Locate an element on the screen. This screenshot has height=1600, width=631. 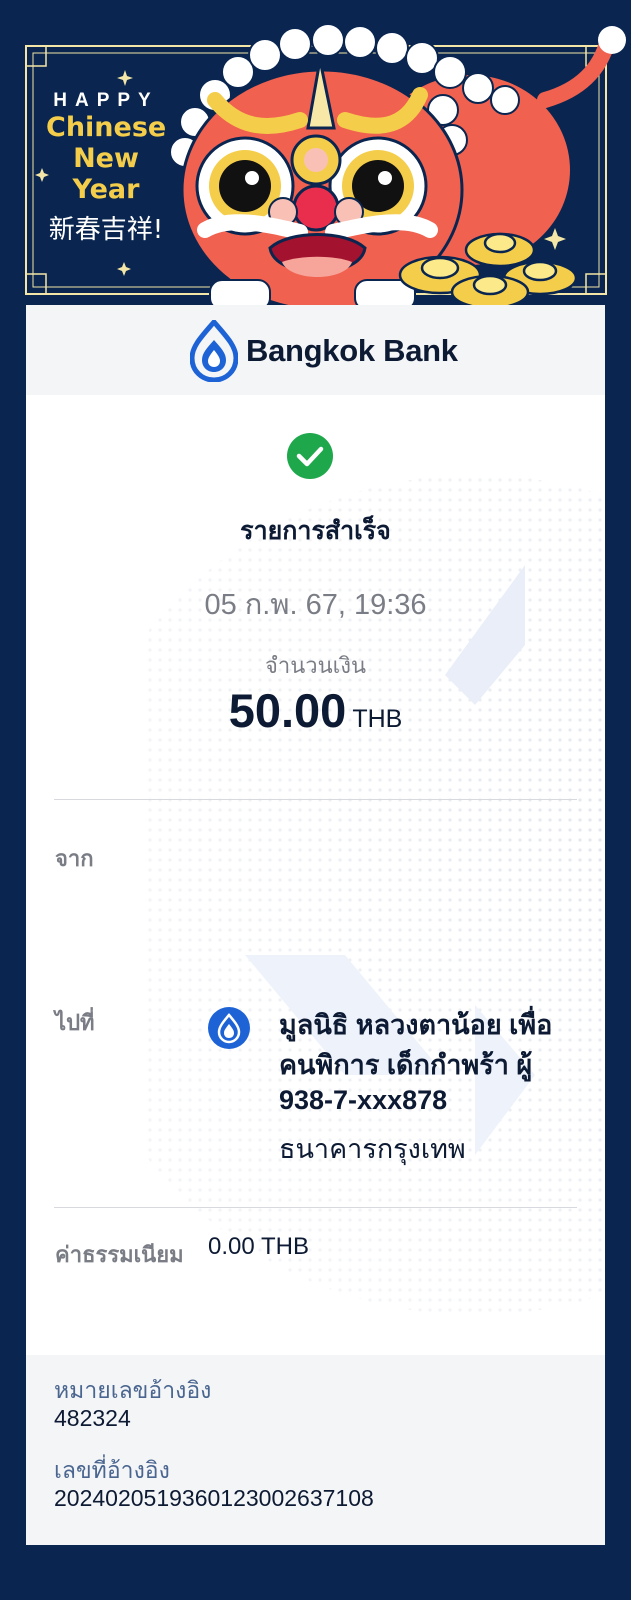
banner-happy: HAPPY is located at coordinates (106, 100).